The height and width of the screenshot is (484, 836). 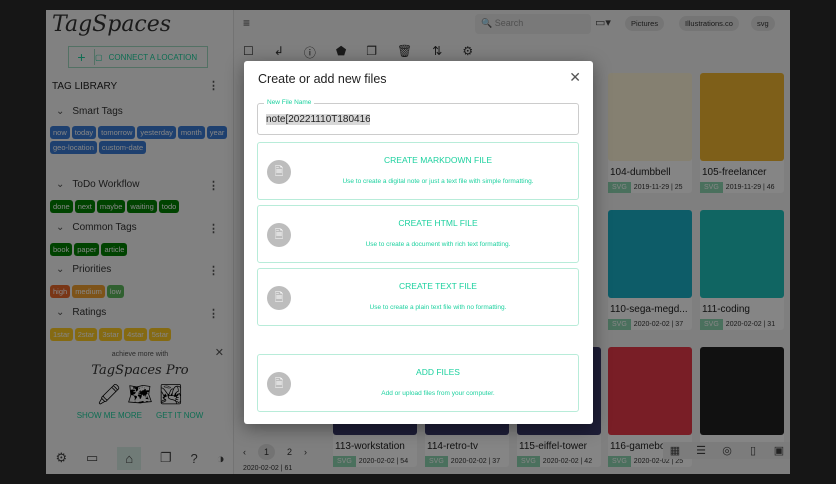 What do you see at coordinates (289, 102) in the screenshot?
I see `field-label: New File Name` at bounding box center [289, 102].